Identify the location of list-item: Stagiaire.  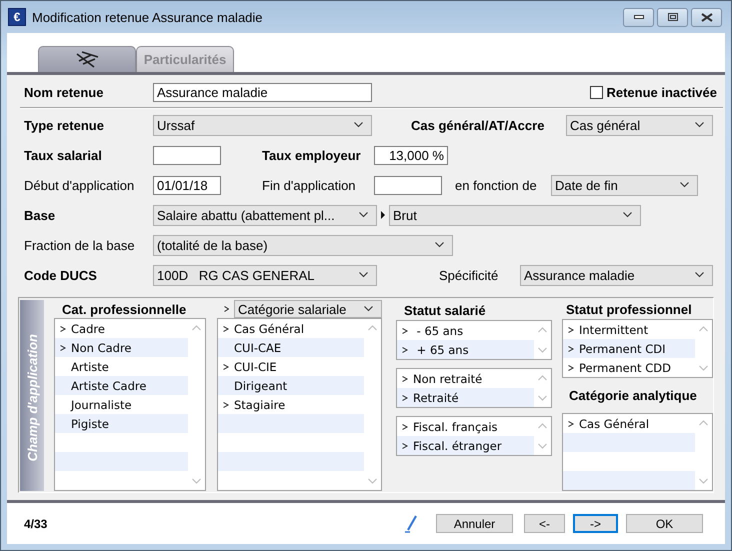
(291, 404).